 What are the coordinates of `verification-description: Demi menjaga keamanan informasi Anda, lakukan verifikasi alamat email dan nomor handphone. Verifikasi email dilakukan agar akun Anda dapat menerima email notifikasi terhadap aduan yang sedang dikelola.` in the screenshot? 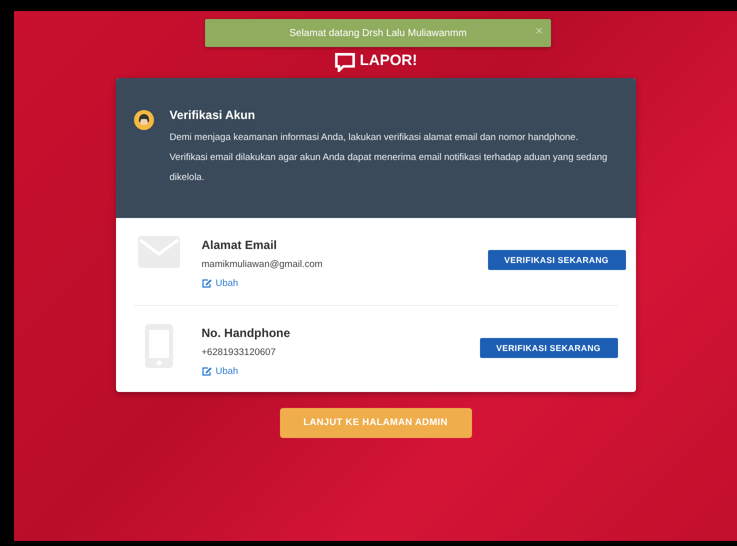 It's located at (389, 158).